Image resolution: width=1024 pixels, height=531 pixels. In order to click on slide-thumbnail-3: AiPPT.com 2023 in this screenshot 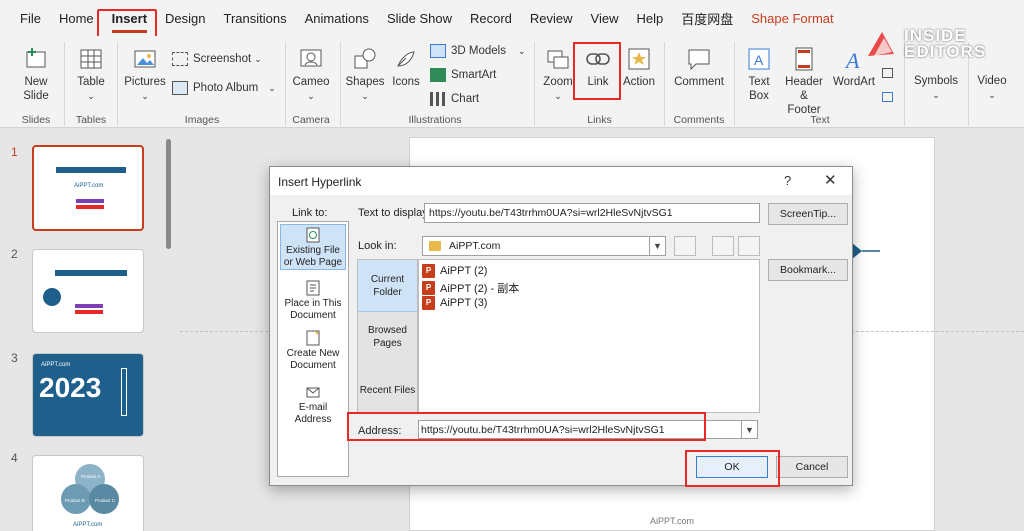, I will do `click(88, 395)`.